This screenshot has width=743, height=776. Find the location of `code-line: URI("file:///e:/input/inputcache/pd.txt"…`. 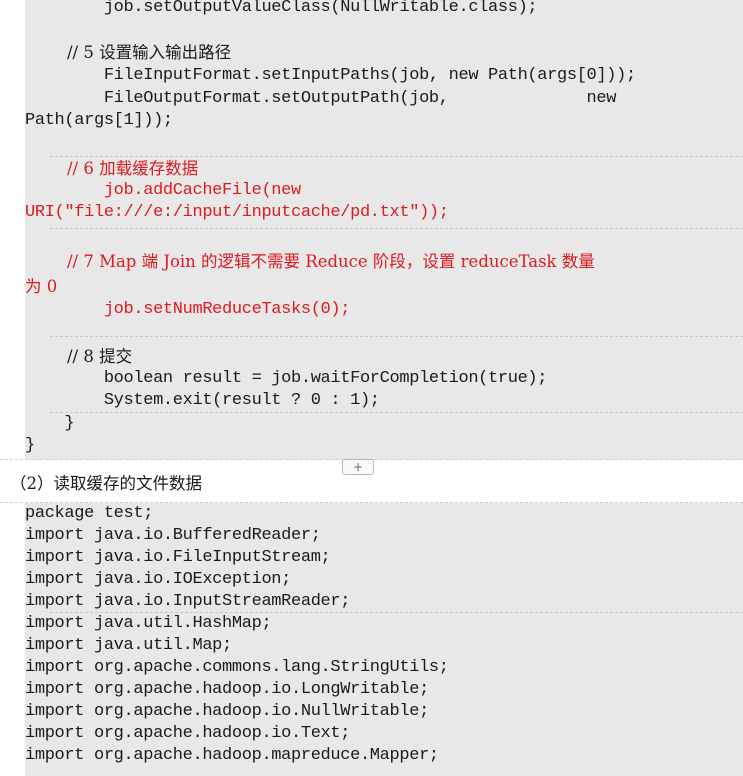

code-line: URI("file:///e:/input/inputcache/pd.txt"… is located at coordinates (237, 212).